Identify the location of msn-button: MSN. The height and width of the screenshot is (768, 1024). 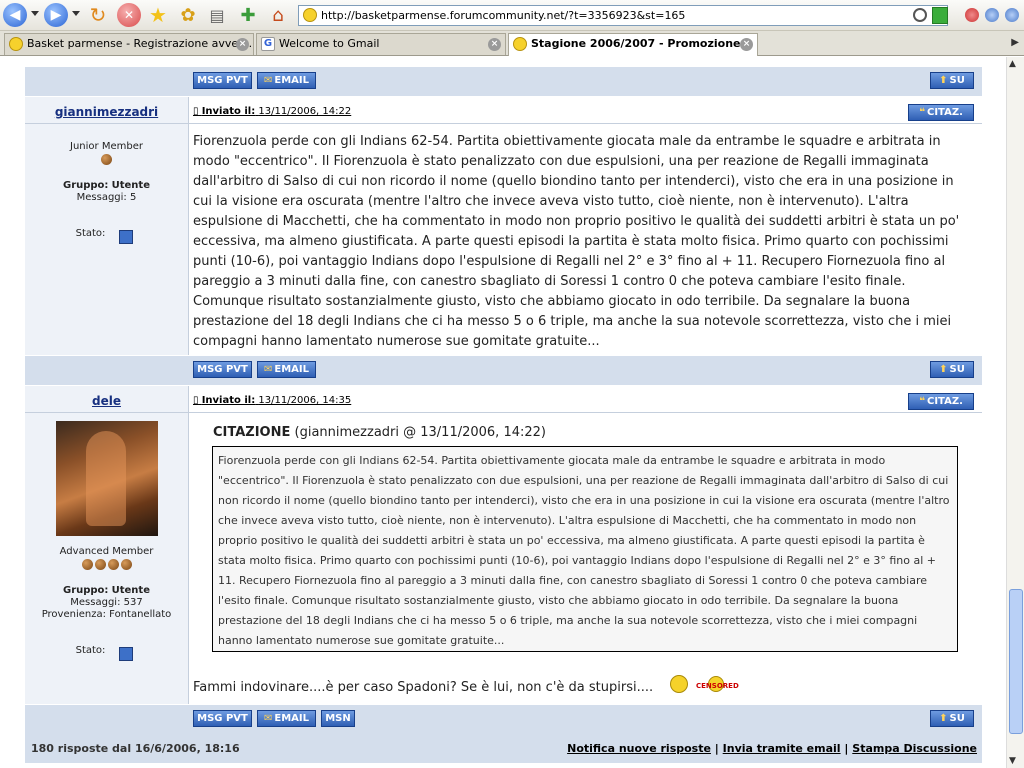
(338, 718).